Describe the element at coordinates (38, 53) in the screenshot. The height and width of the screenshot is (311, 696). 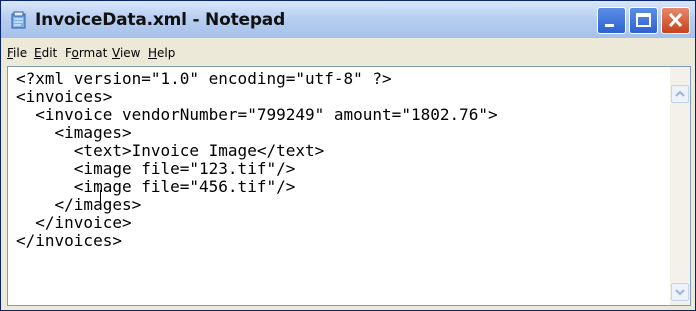
I see `menu-edit-mnemonic: E` at that location.